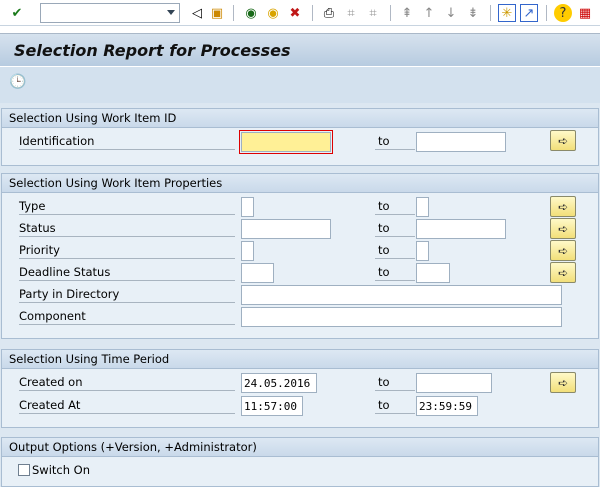  I want to click on next-page-icon: ↓, so click(451, 13).